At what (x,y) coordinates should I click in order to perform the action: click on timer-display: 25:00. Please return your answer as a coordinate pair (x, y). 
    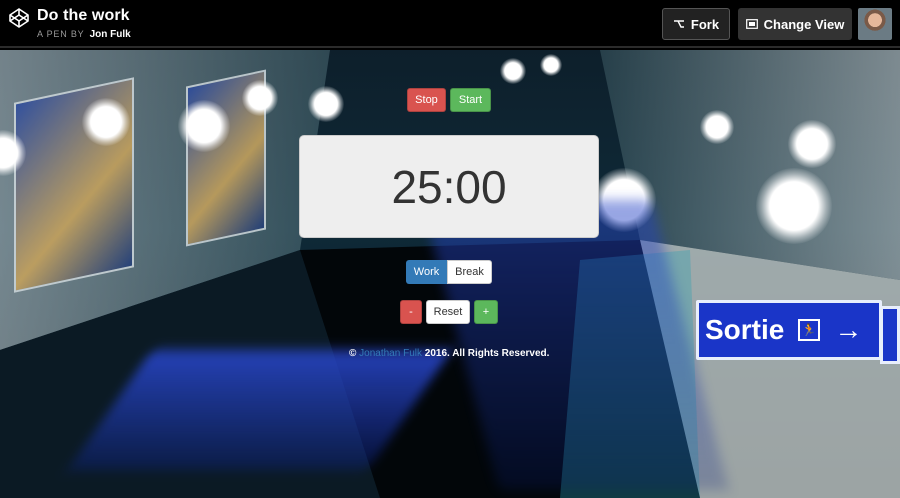
    Looking at the image, I should click on (449, 186).